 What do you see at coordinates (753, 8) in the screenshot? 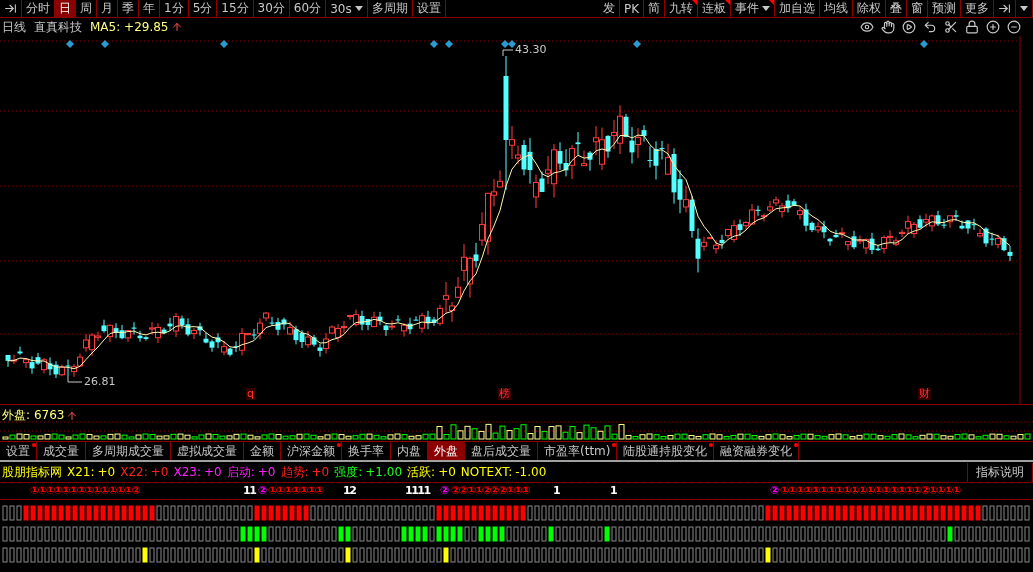
I see `toolbar-button: 事件` at bounding box center [753, 8].